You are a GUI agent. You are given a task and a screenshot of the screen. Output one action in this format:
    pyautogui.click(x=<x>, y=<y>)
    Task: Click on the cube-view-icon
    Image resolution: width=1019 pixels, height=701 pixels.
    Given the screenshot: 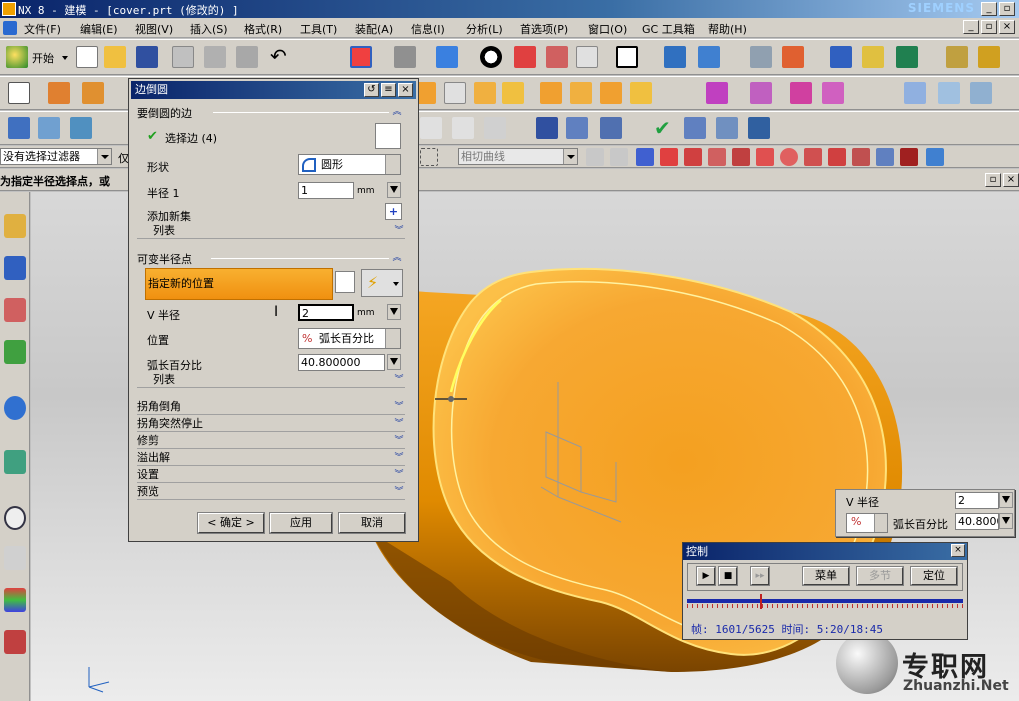 What is the action you would take?
    pyautogui.click(x=587, y=57)
    